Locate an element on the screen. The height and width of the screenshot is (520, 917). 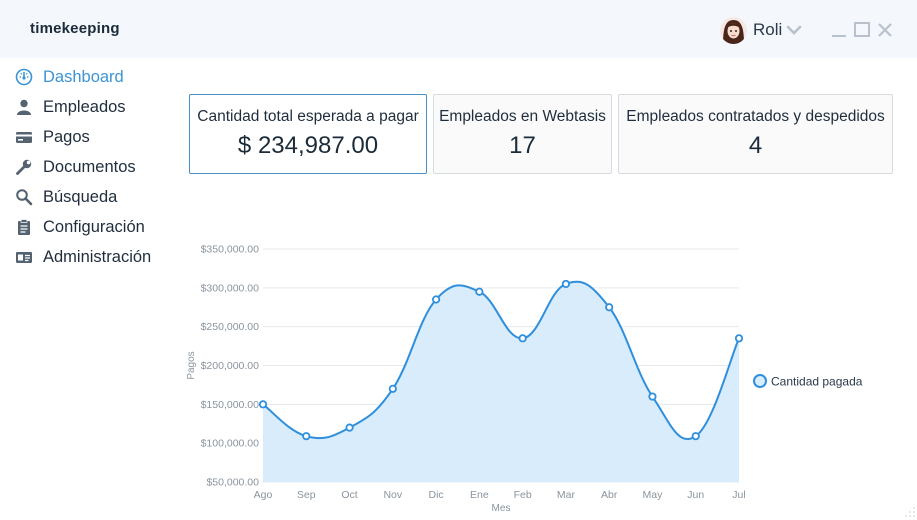
dashboard-icon is located at coordinates (24, 77).